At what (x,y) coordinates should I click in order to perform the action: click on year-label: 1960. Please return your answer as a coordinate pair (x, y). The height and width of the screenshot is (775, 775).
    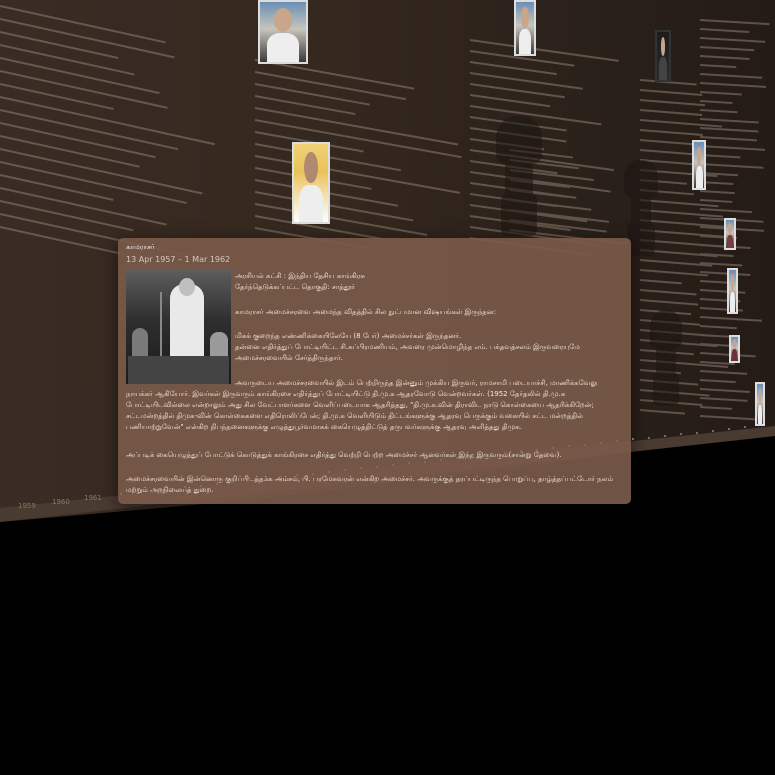
    Looking at the image, I should click on (61, 502).